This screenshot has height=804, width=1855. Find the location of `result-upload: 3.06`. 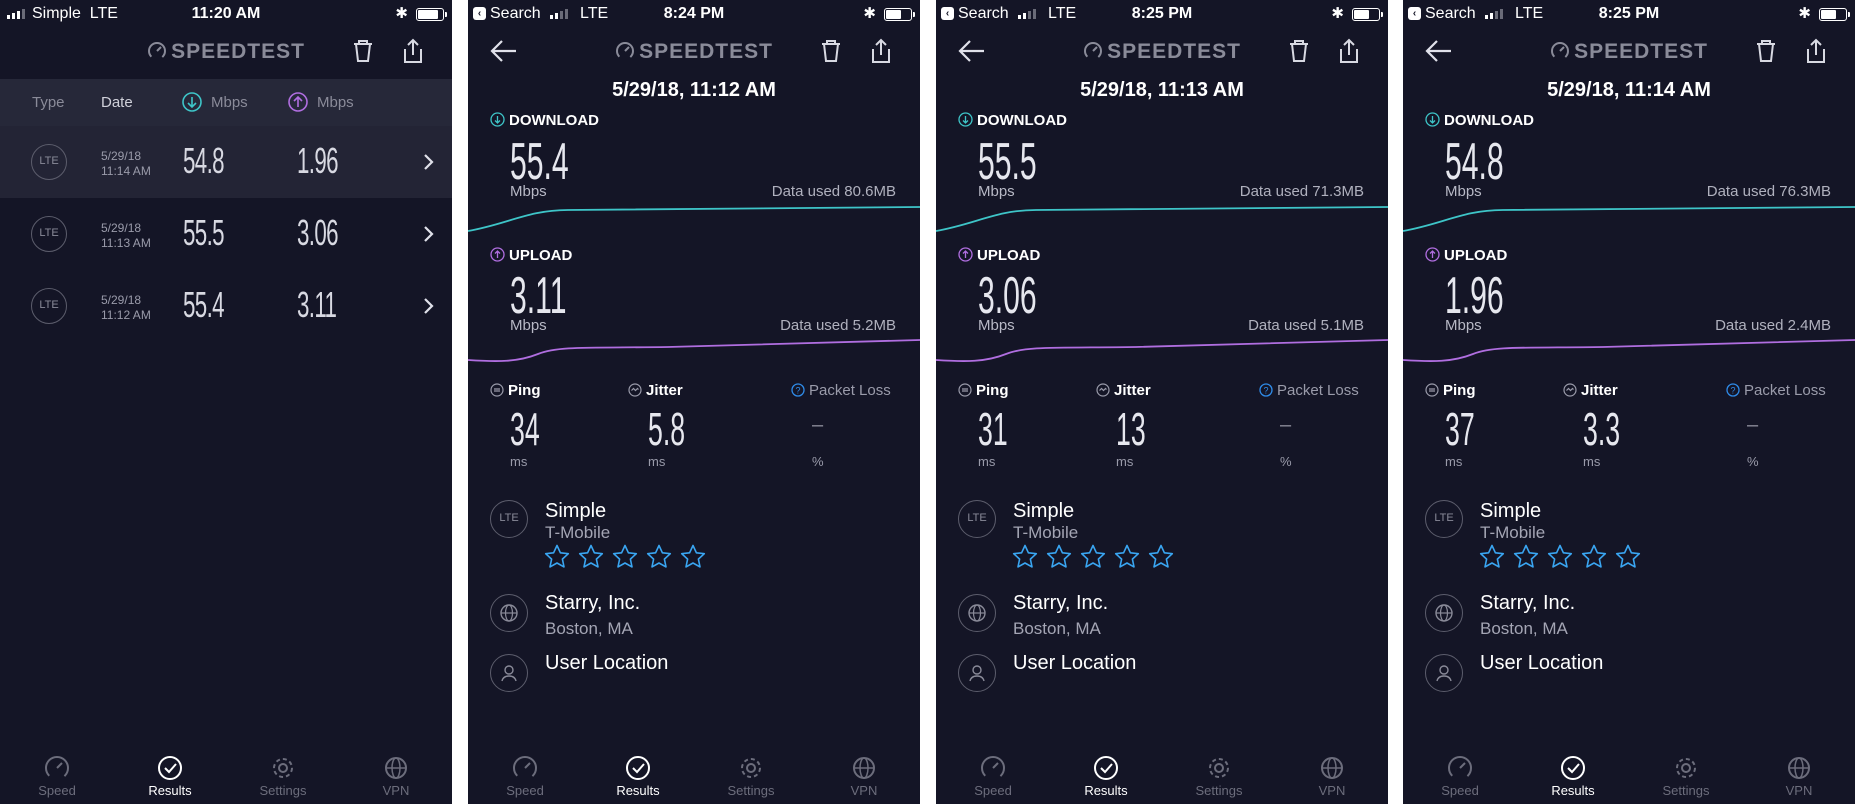

result-upload: 3.06 is located at coordinates (318, 232).